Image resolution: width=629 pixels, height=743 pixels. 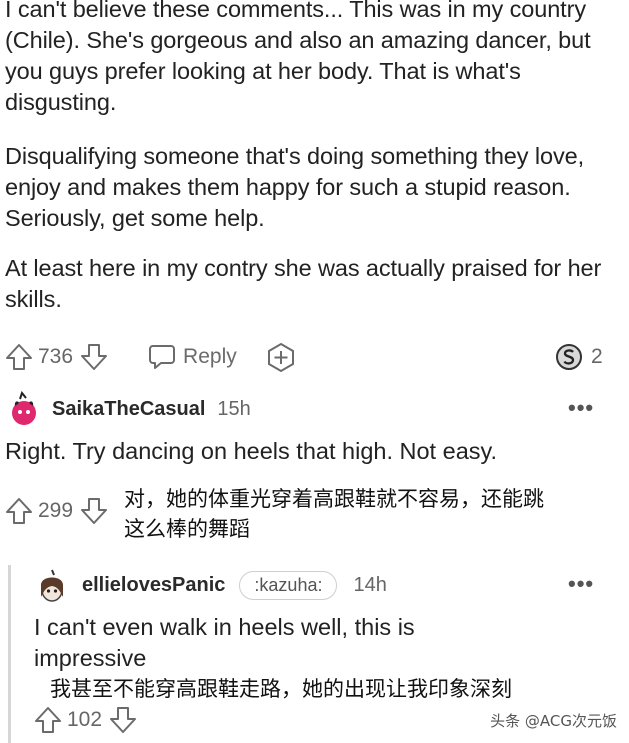 I want to click on silver-award-icon, so click(x=569, y=357).